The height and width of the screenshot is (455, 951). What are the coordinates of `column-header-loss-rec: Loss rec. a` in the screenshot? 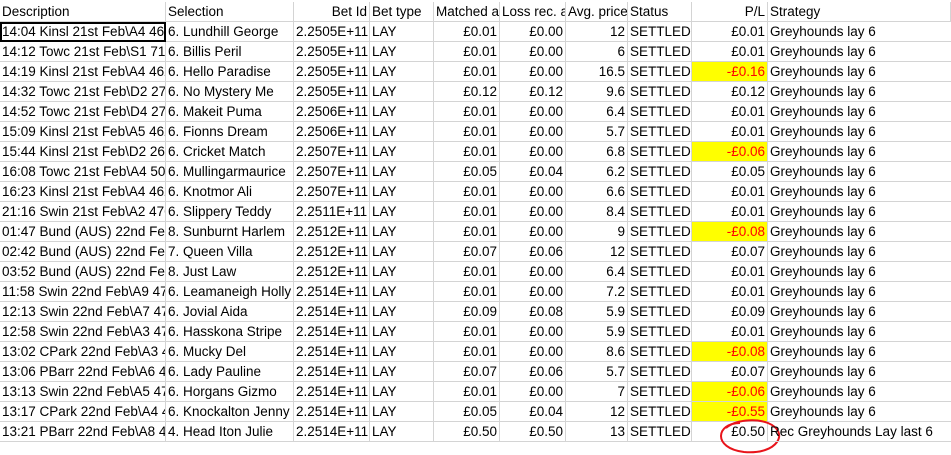 It's located at (533, 12).